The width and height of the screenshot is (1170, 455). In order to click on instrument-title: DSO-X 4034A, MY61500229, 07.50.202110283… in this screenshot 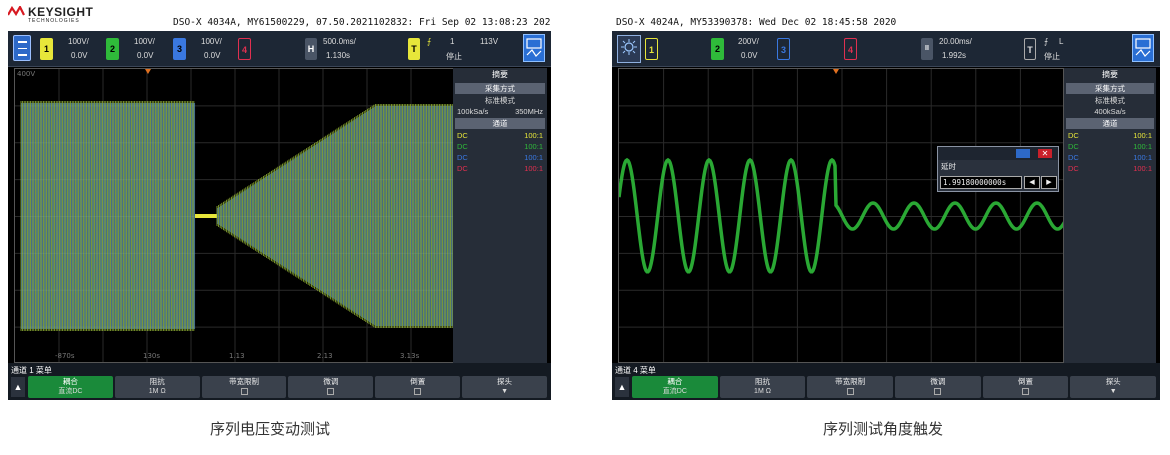, I will do `click(362, 22)`.